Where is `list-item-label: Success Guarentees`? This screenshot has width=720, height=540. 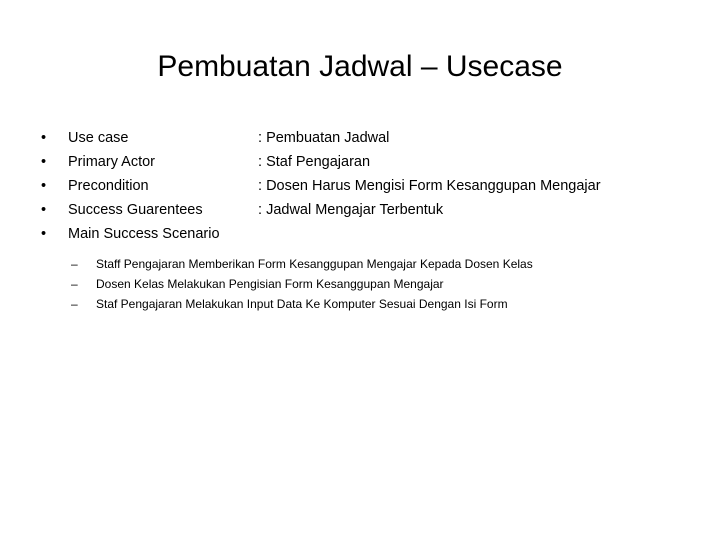
list-item-label: Success Guarentees is located at coordinates (135, 210).